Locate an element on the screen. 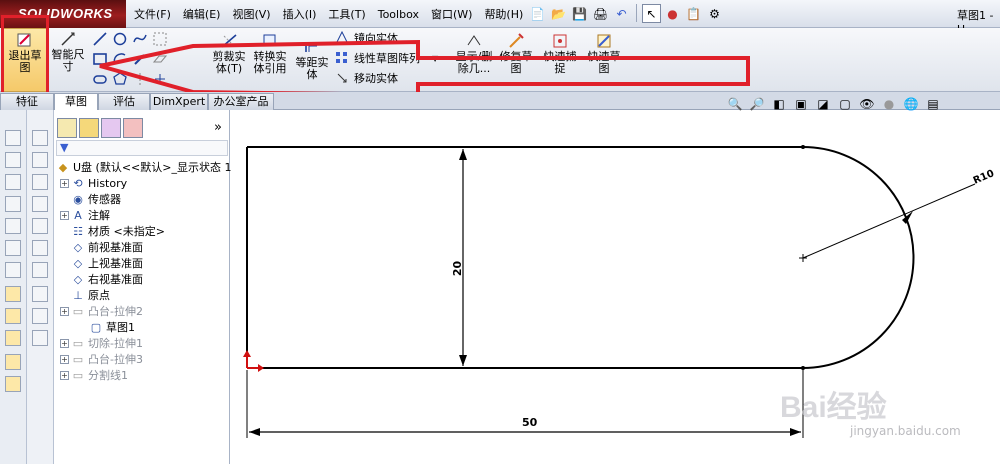 Image resolution: width=1000 pixels, height=464 pixels. smart-dimension-button: 智能尺寸 is located at coordinates (68, 60).